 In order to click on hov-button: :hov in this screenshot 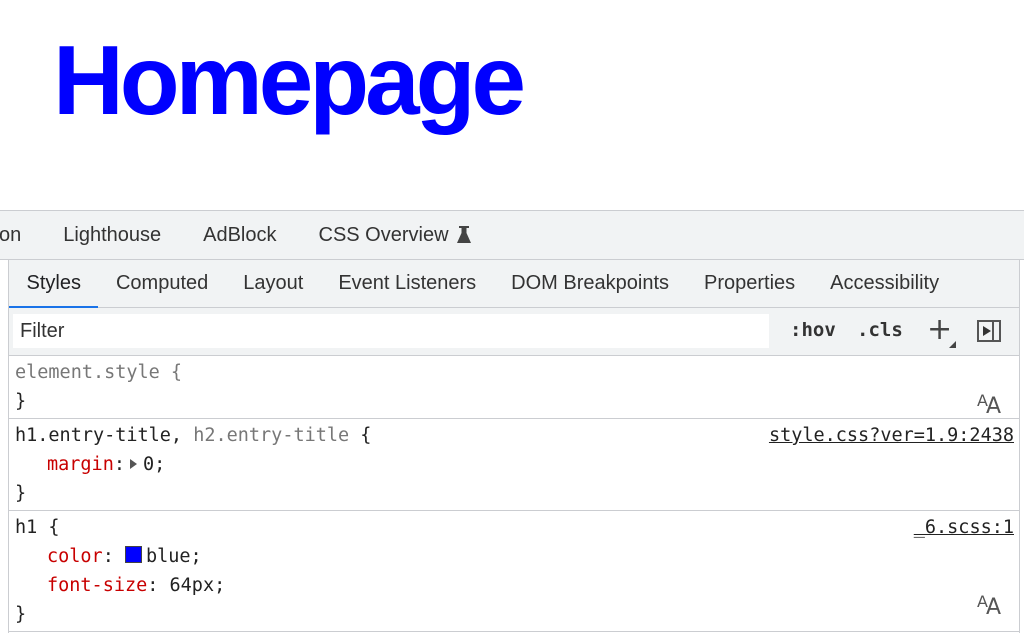, I will do `click(813, 330)`.